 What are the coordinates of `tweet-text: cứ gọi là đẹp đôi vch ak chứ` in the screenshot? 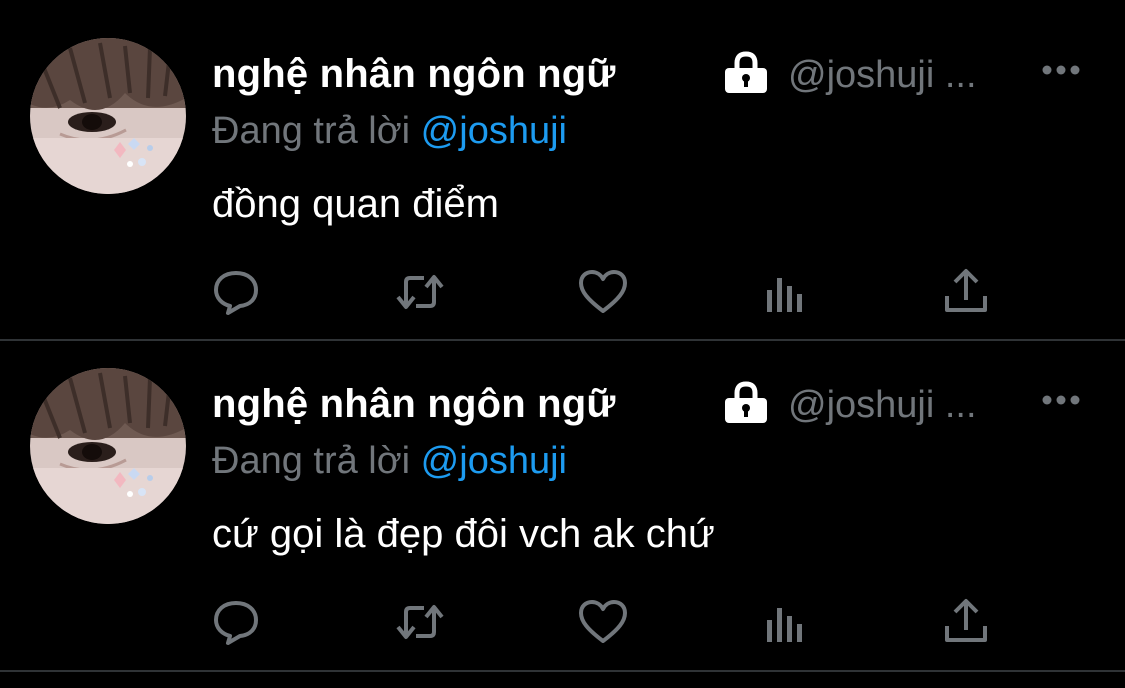 It's located at (463, 534).